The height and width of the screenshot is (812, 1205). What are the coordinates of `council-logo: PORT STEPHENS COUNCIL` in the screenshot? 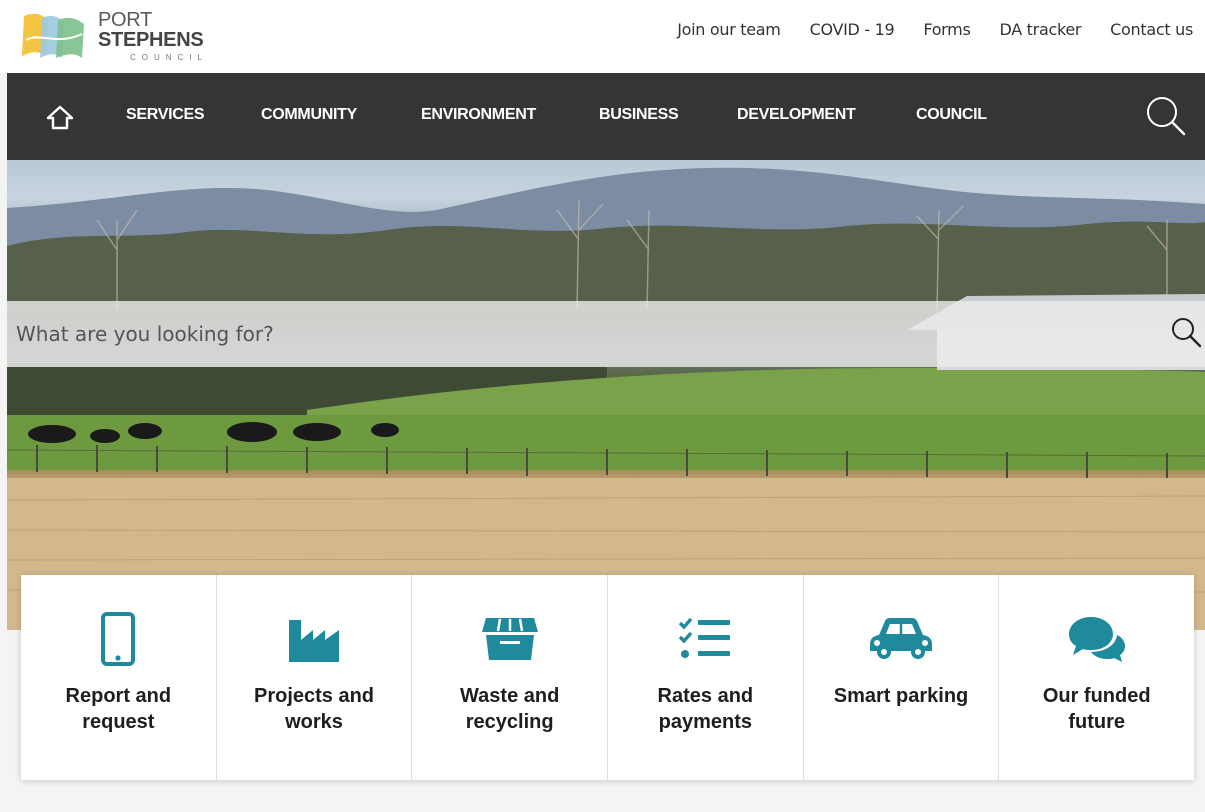 It's located at (140, 36).